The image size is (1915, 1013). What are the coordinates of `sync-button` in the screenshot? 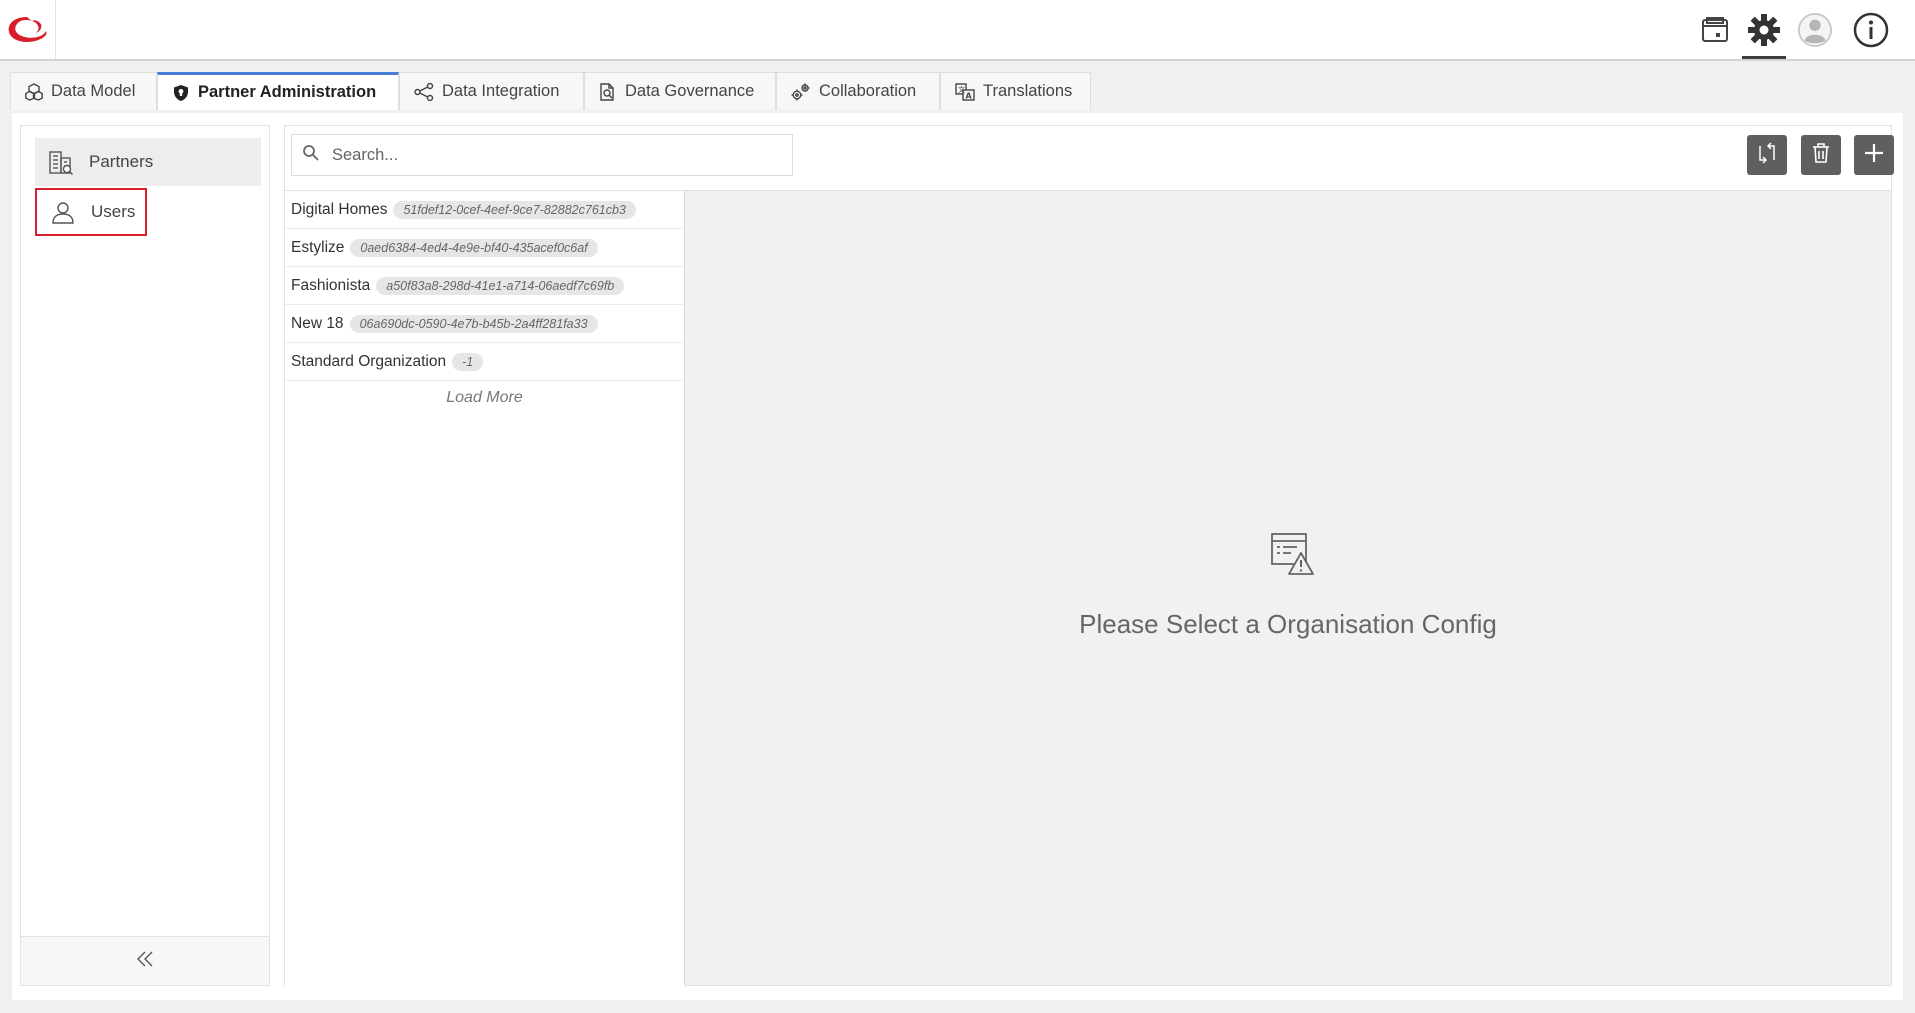 It's located at (1767, 155).